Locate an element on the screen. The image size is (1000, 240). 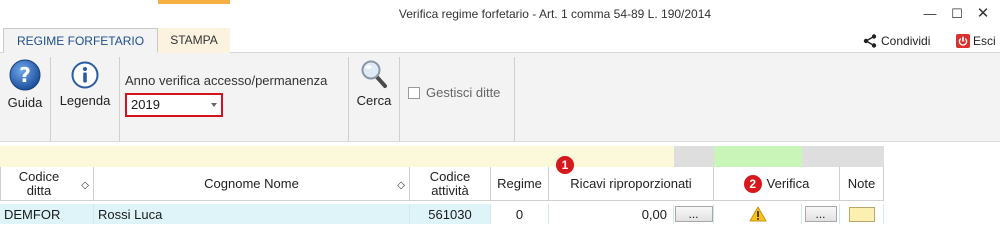
col-header-label: Note is located at coordinates (861, 183).